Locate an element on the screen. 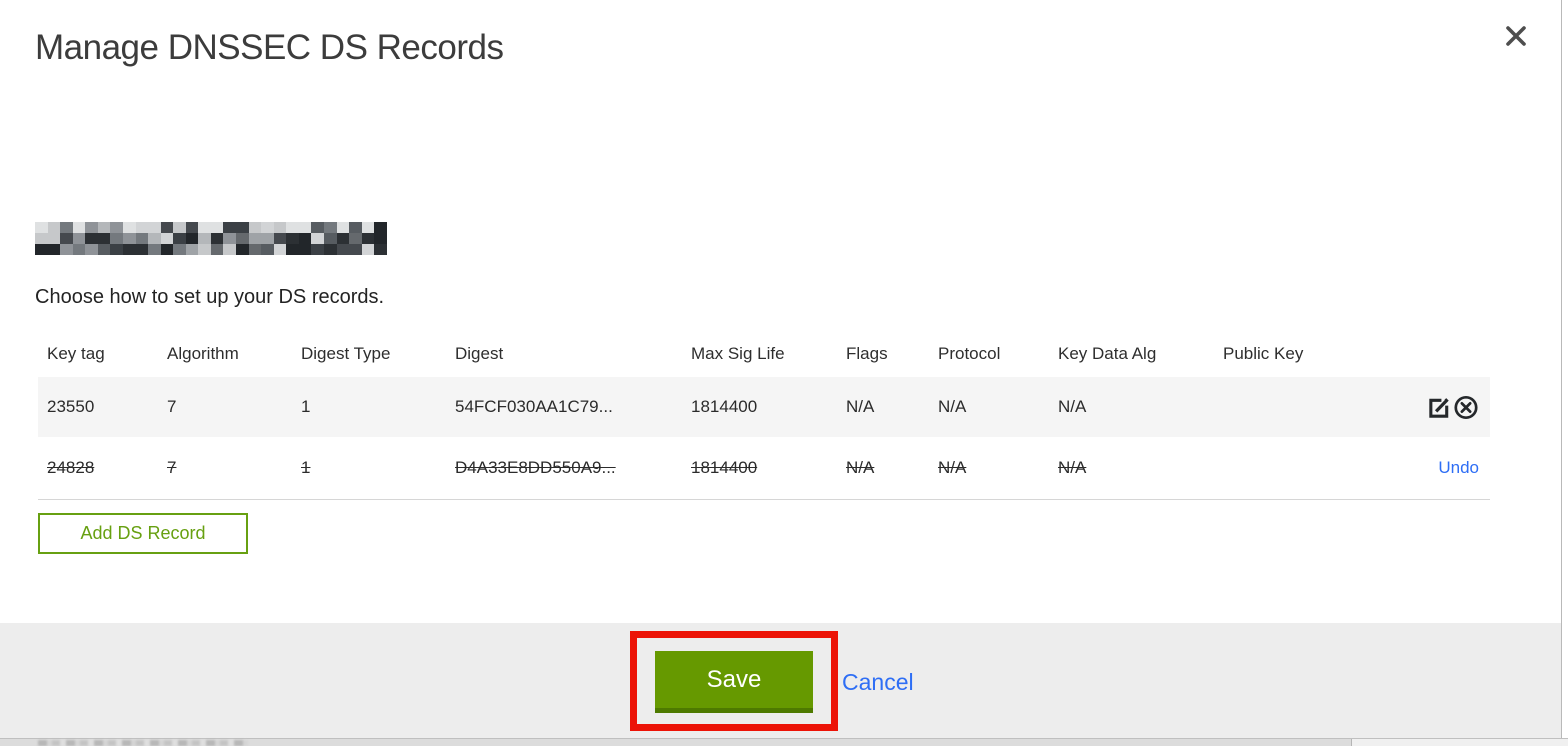 Image resolution: width=1568 pixels, height=746 pixels. col-header-digest: Digest is located at coordinates (479, 353).